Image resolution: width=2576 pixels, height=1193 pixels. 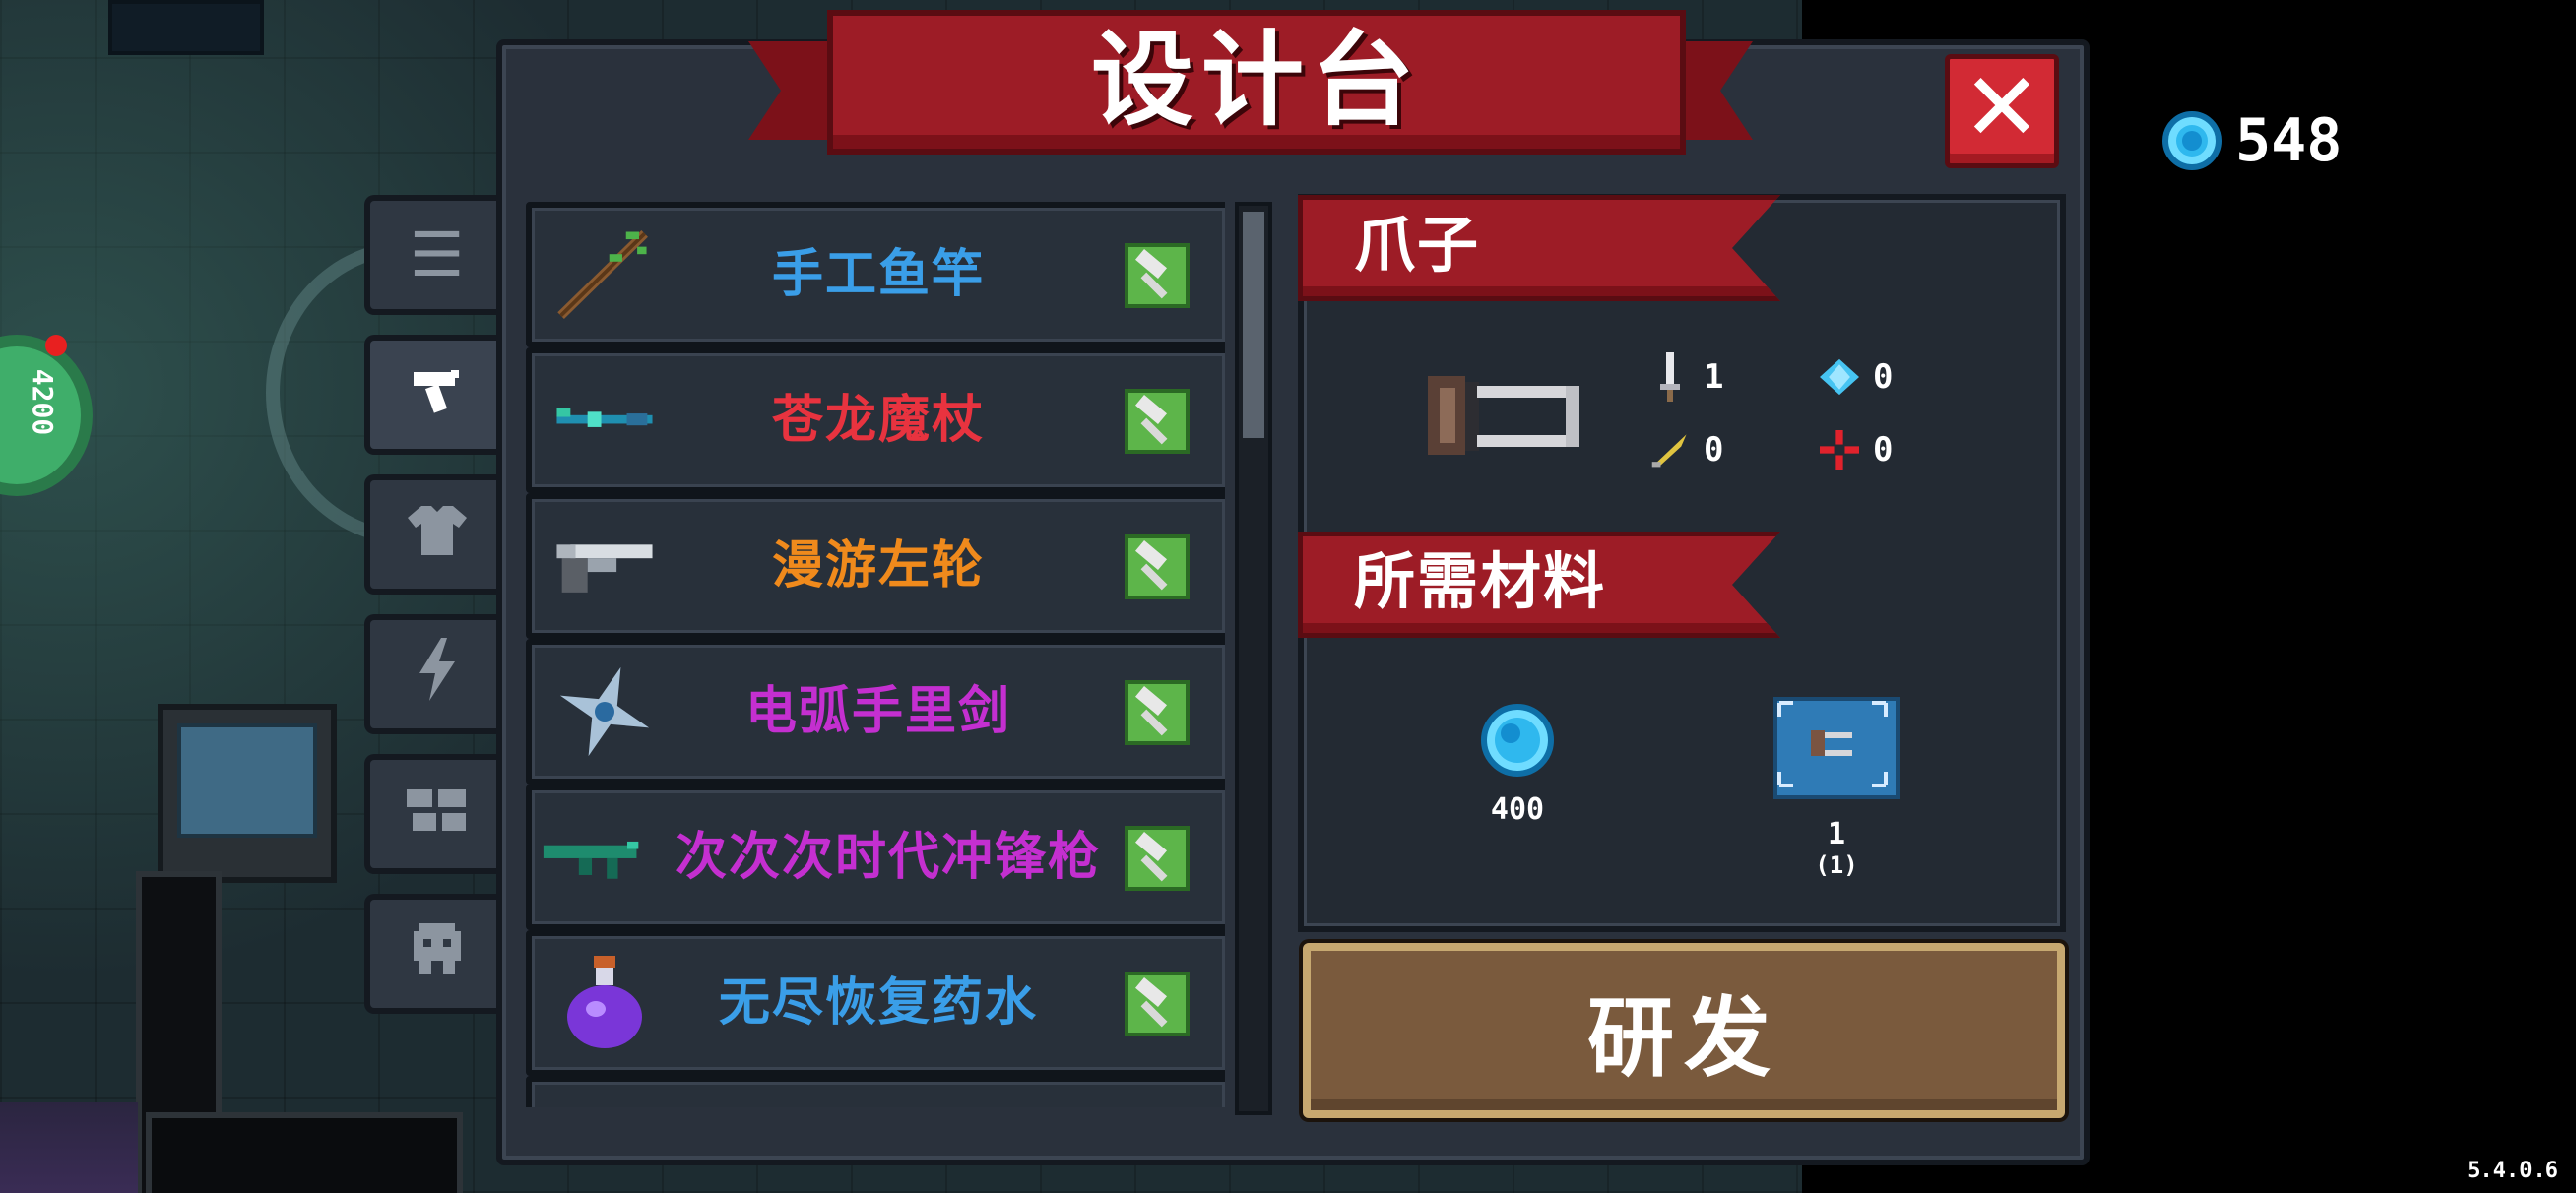 I want to click on claw-icon, so click(x=1506, y=416).